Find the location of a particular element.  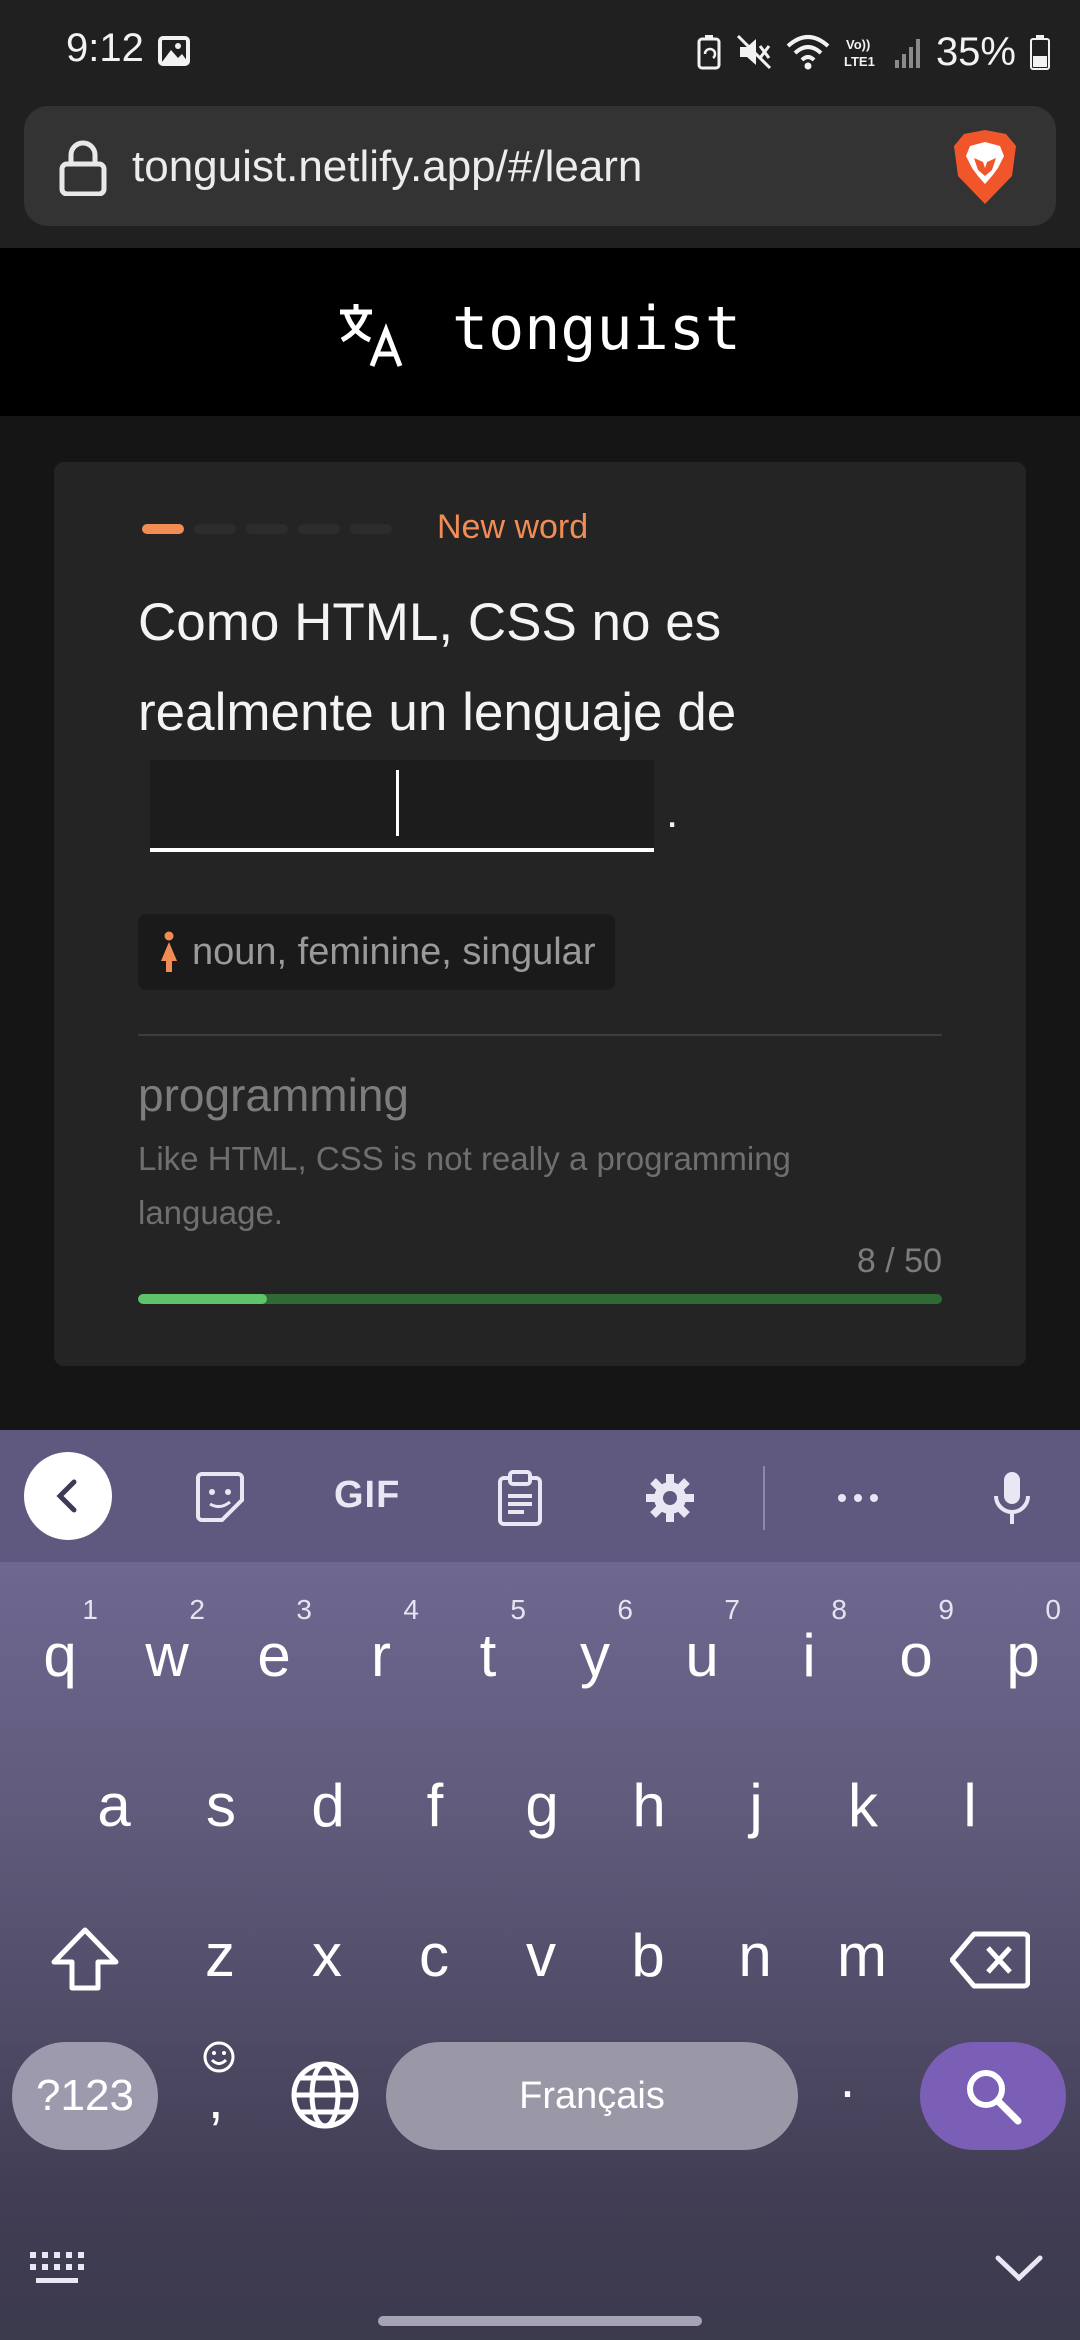

key-r: r4 is located at coordinates (381, 1651).